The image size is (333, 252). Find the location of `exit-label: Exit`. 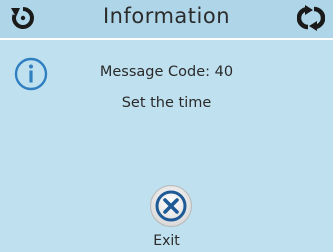

exit-label: Exit is located at coordinates (166, 241).